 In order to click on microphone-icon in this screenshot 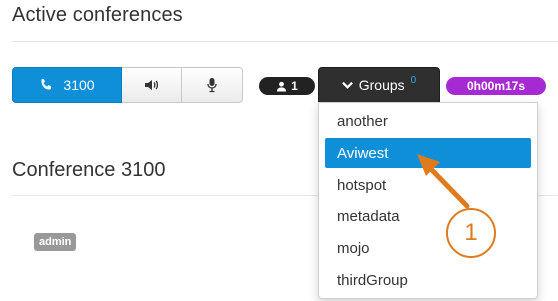, I will do `click(212, 85)`.